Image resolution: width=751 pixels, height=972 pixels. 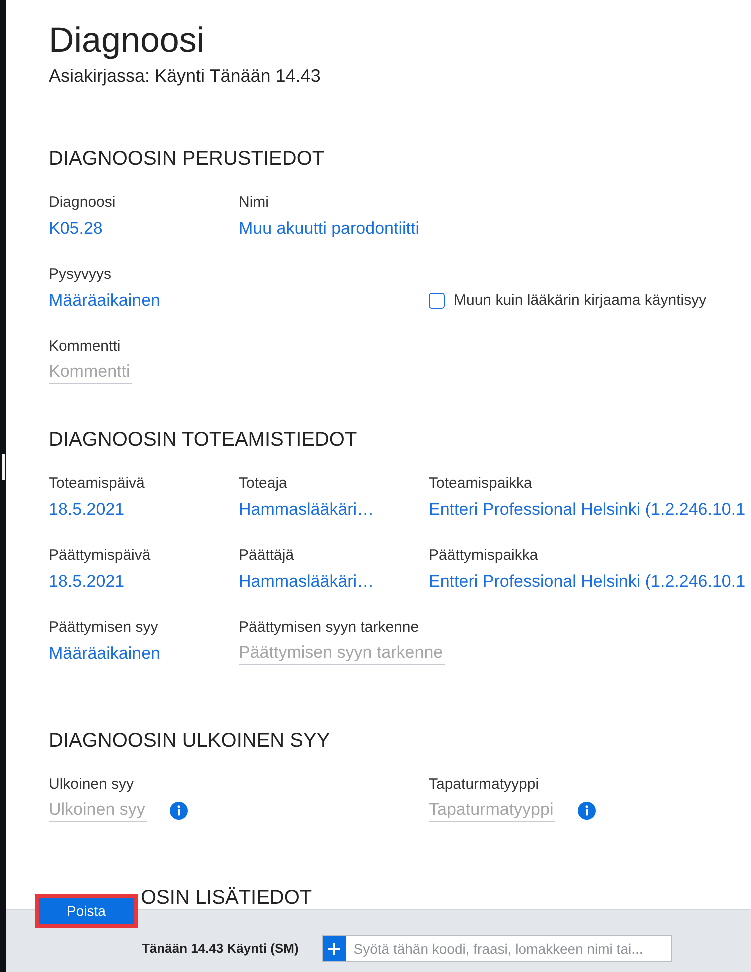 What do you see at coordinates (185, 76) in the screenshot?
I see `page-subtitle: Asiakirjassa: Käynti Tänään 14.43` at bounding box center [185, 76].